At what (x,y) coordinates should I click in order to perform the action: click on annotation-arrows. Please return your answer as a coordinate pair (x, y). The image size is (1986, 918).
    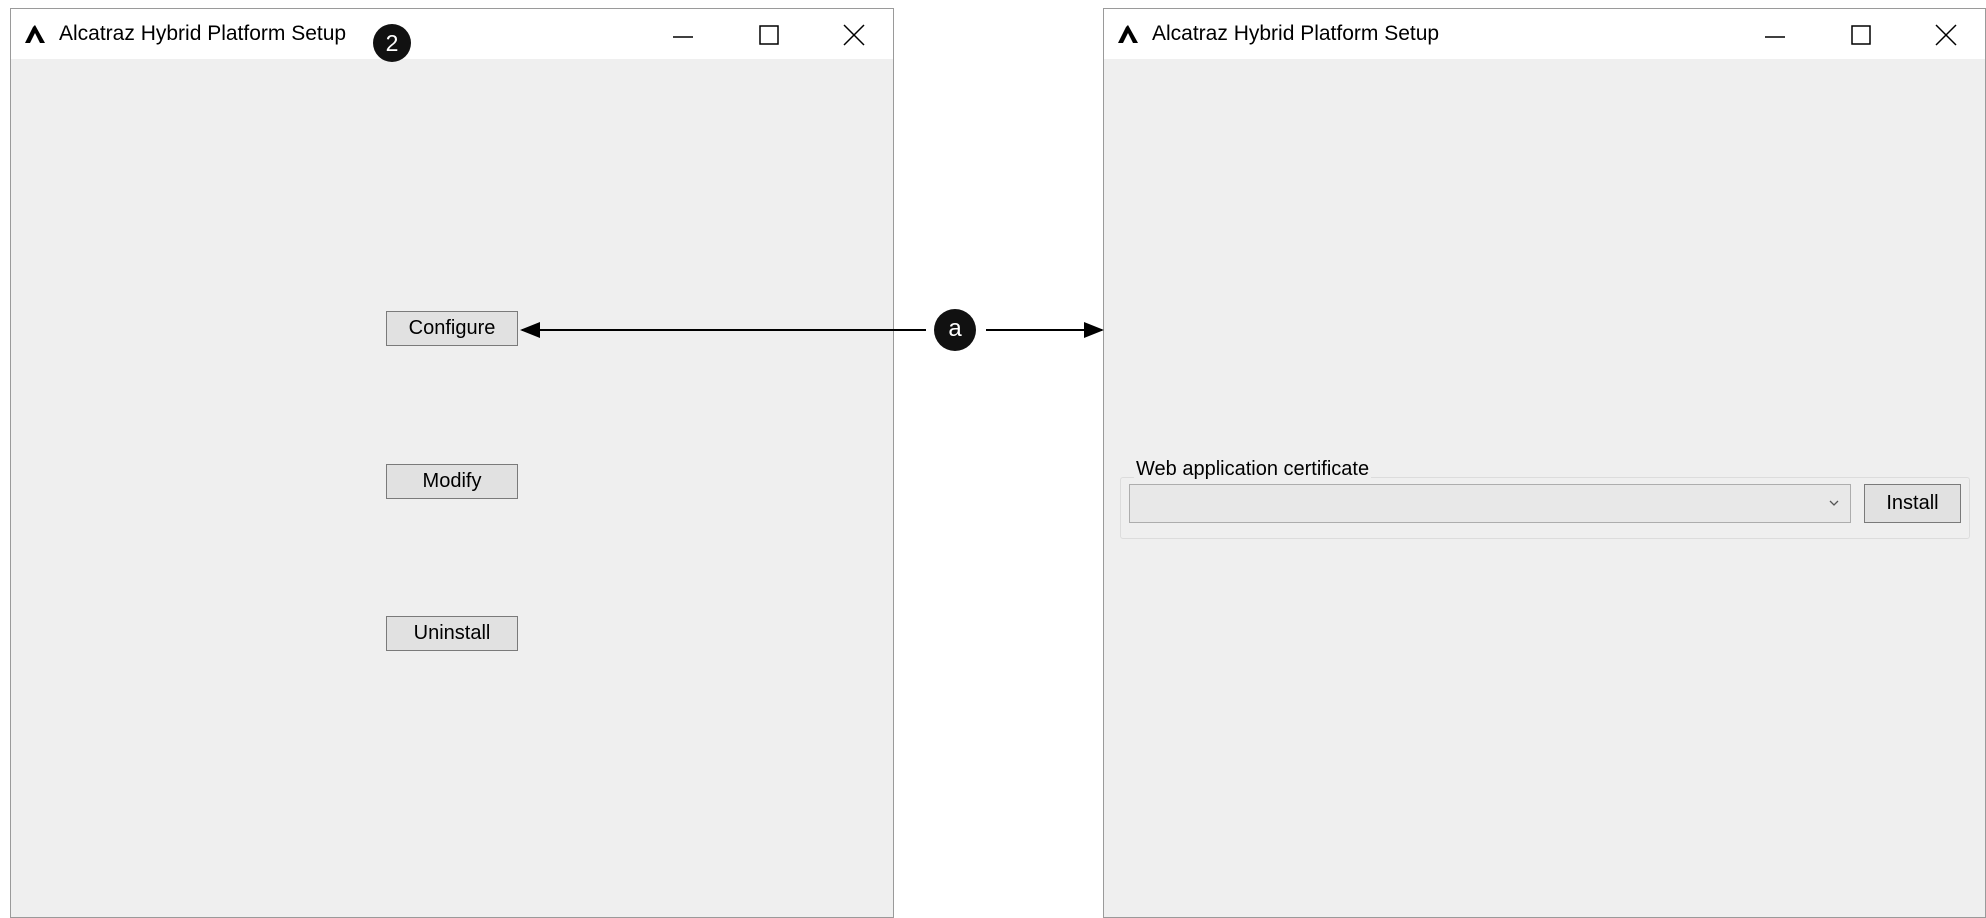
    Looking at the image, I should click on (812, 330).